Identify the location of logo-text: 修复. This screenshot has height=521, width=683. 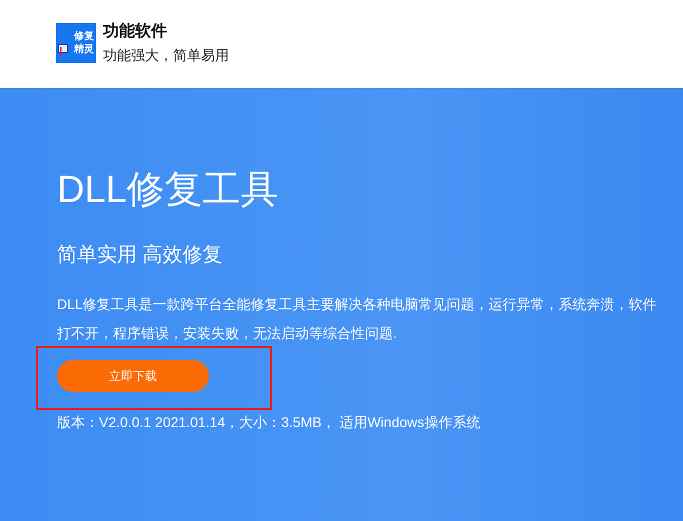
(84, 36).